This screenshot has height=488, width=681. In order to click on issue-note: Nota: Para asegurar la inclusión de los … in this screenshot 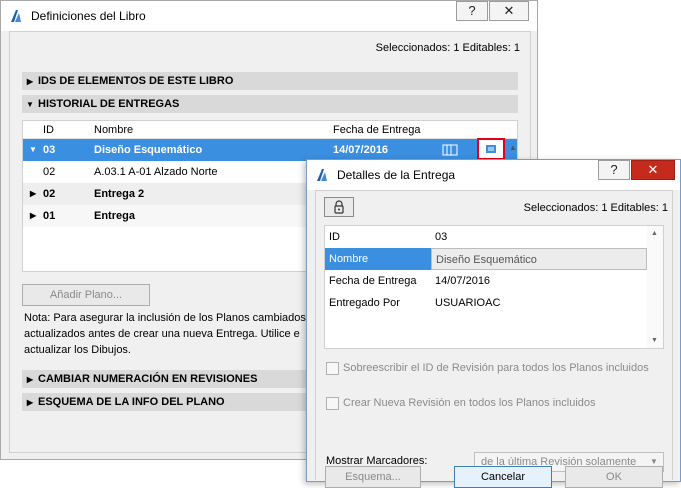, I will do `click(174, 334)`.